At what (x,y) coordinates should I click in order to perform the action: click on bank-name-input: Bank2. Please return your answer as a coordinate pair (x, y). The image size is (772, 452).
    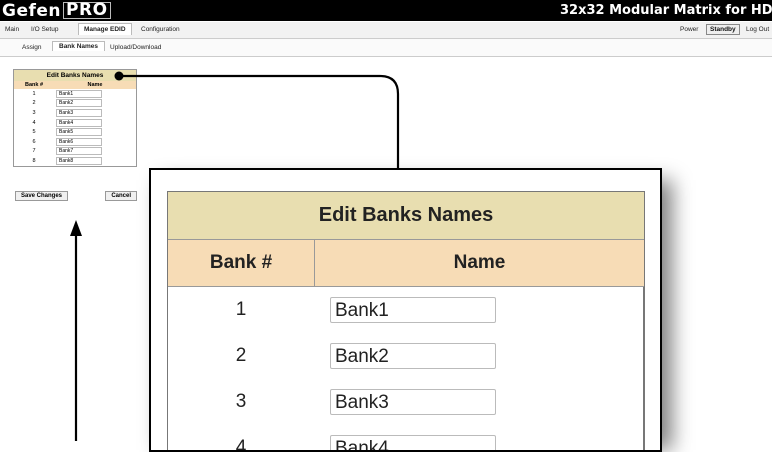
    Looking at the image, I should click on (413, 356).